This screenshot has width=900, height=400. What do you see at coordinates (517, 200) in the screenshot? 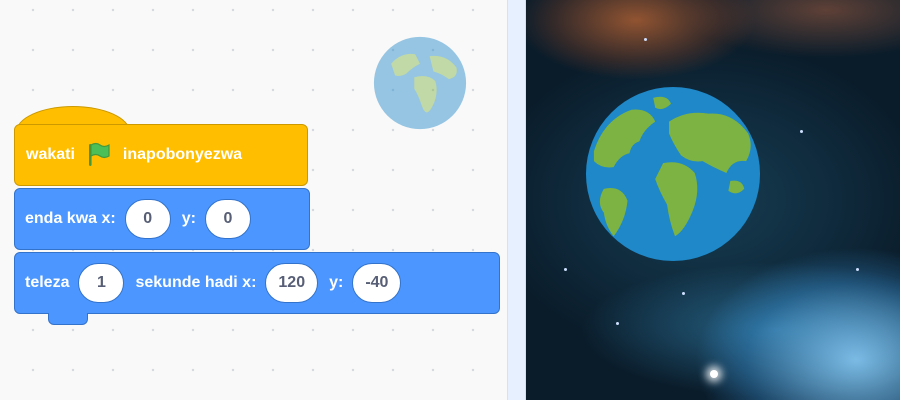
I see `panel-divider` at bounding box center [517, 200].